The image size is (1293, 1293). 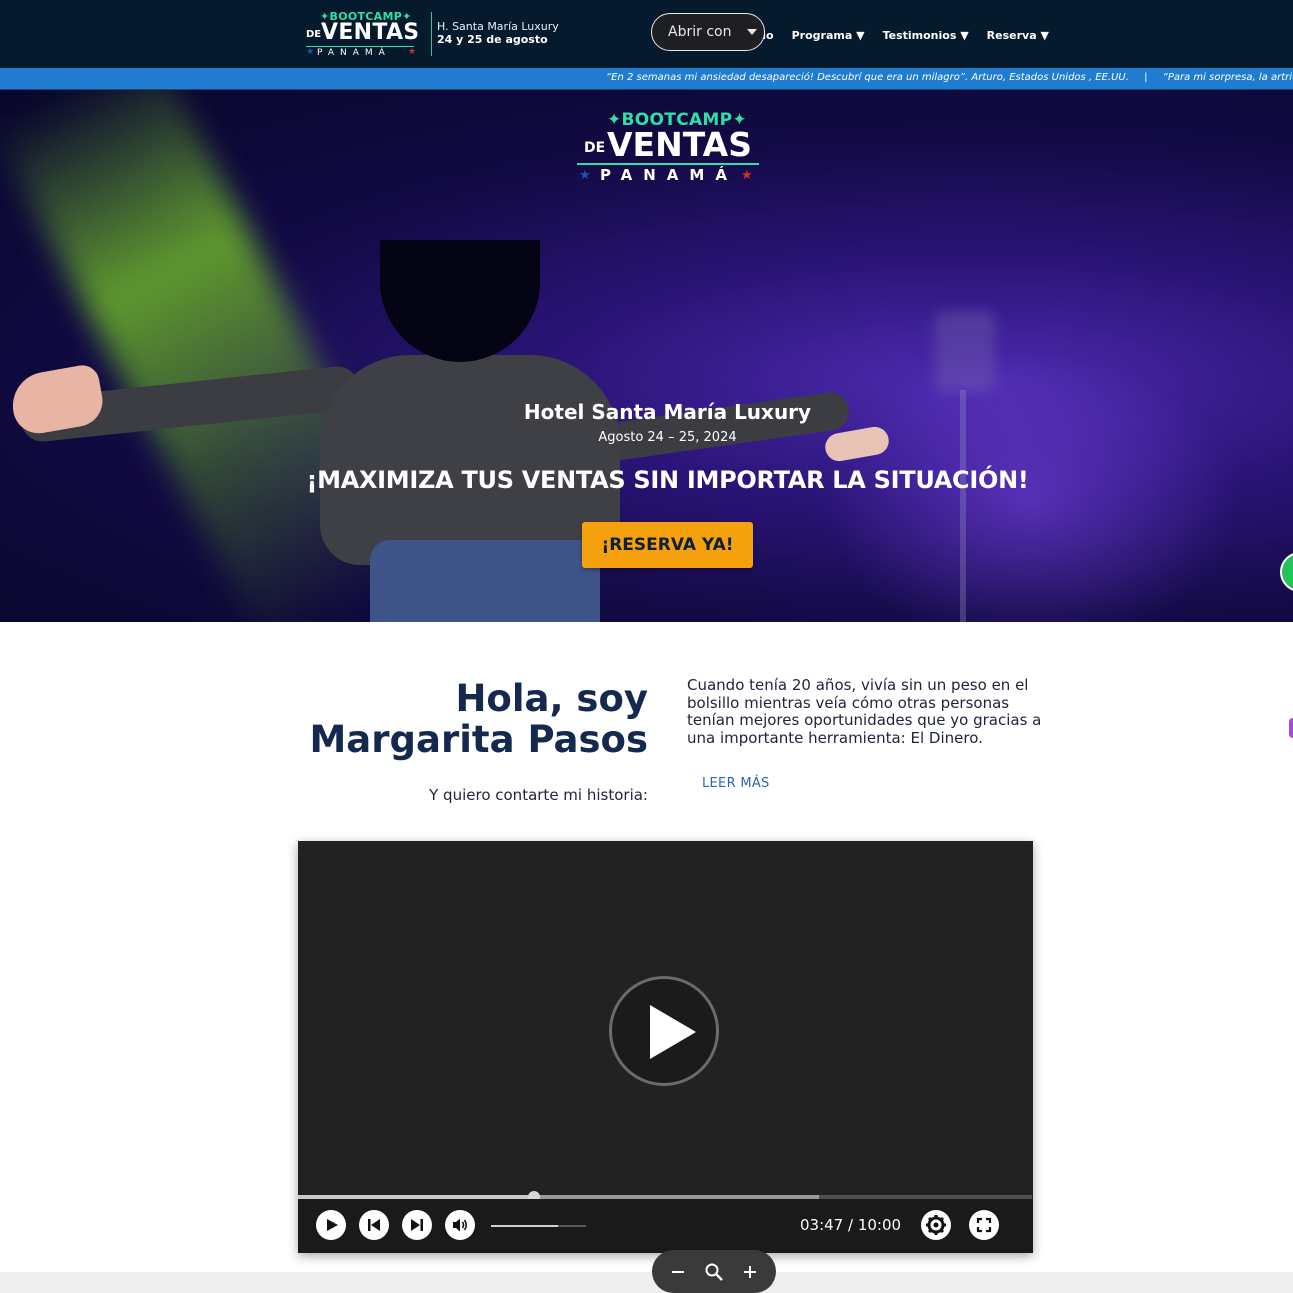 What do you see at coordinates (851, 1225) in the screenshot?
I see `time-display: 03:47 / 10:00` at bounding box center [851, 1225].